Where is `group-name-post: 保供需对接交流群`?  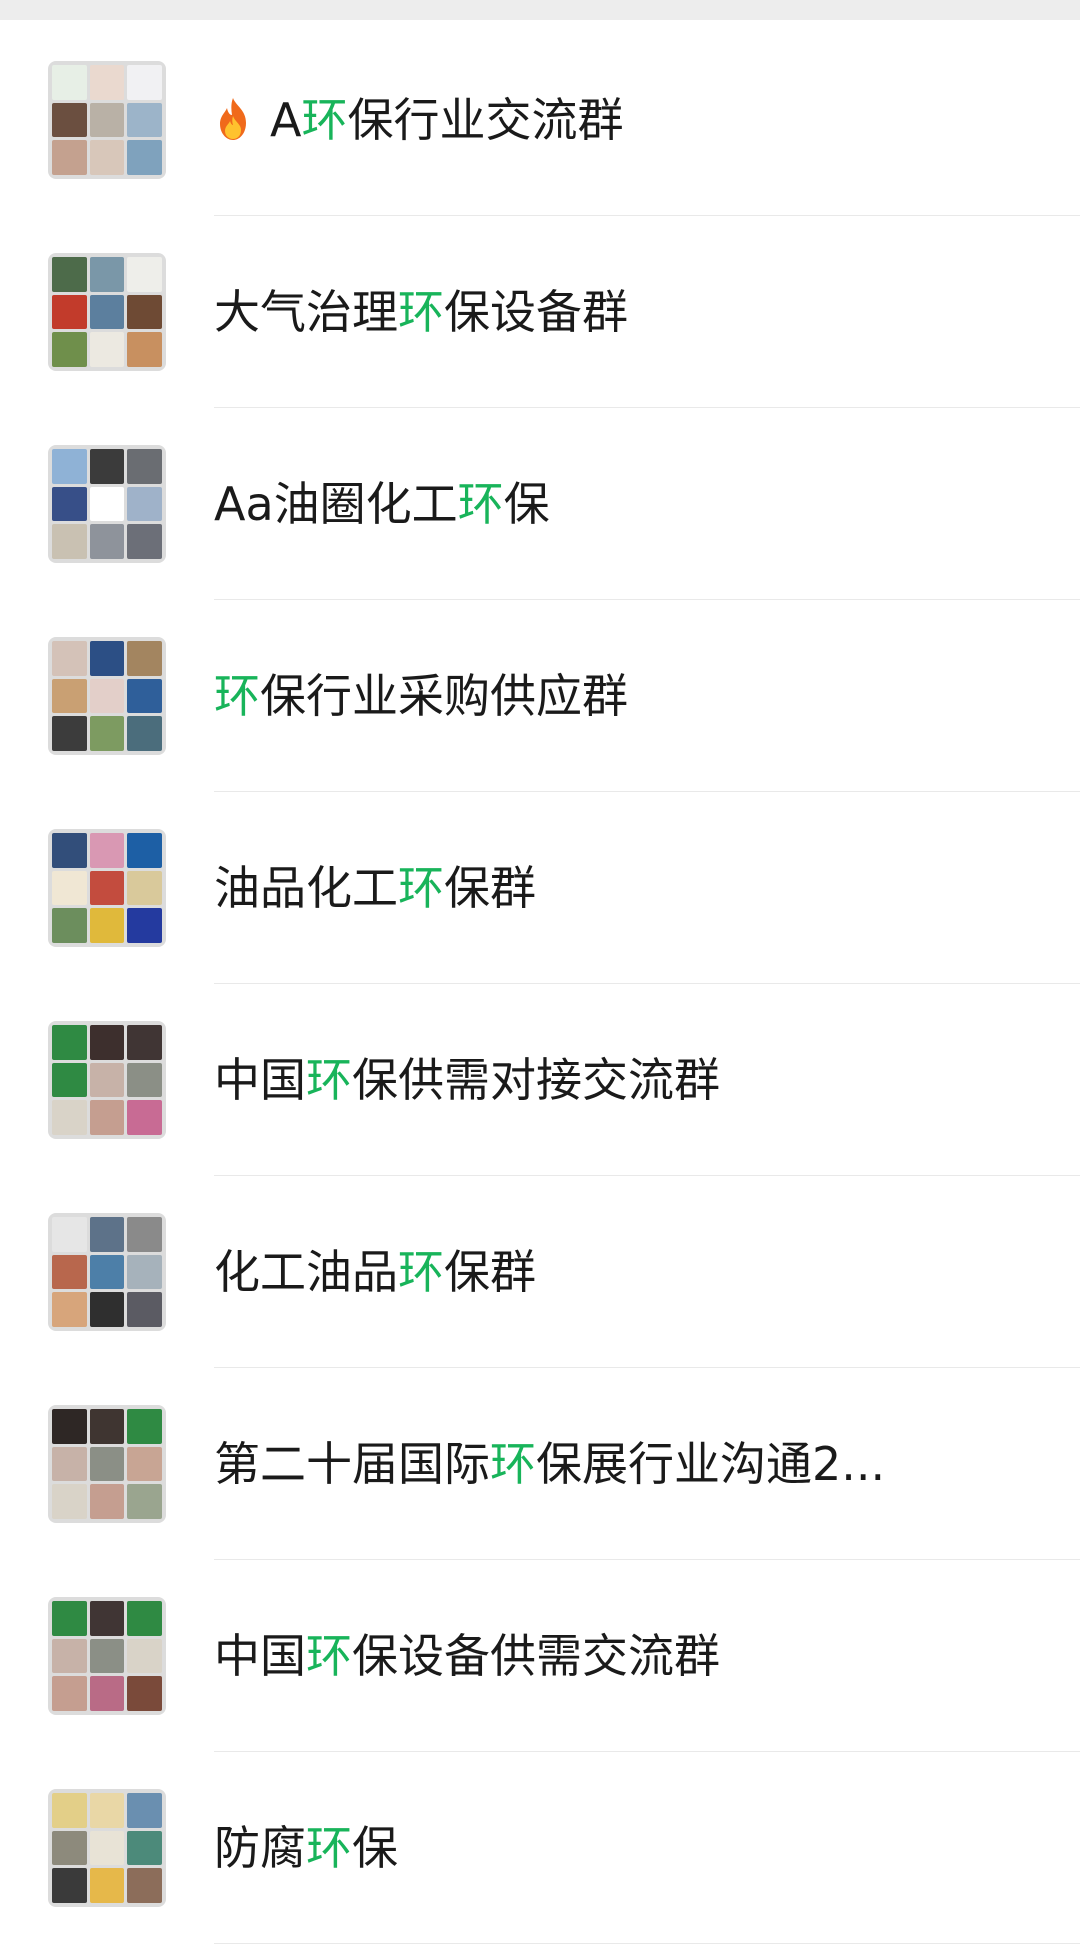 group-name-post: 保供需对接交流群 is located at coordinates (536, 1080).